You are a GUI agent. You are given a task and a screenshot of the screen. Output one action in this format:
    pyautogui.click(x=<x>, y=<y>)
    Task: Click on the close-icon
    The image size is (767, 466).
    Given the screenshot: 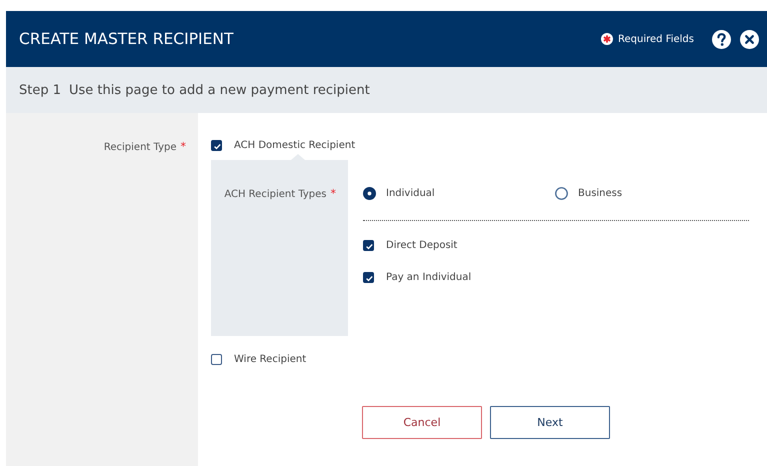 What is the action you would take?
    pyautogui.click(x=749, y=39)
    